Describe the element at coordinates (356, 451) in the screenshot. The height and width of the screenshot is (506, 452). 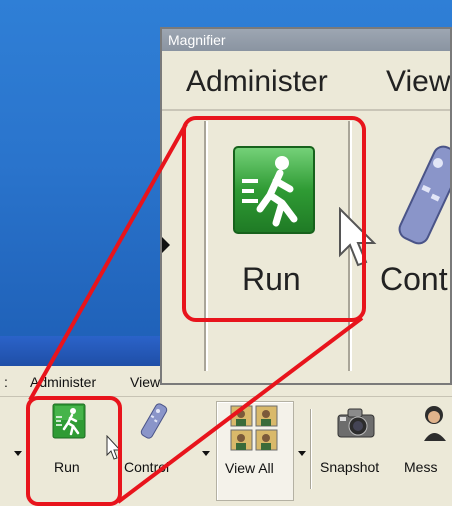
I see `snapshot-button: Snapshot` at that location.